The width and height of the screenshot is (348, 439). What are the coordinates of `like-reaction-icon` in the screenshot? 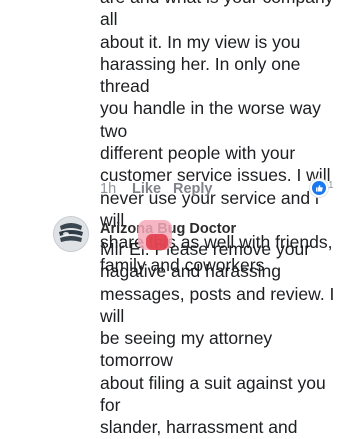 It's located at (319, 188).